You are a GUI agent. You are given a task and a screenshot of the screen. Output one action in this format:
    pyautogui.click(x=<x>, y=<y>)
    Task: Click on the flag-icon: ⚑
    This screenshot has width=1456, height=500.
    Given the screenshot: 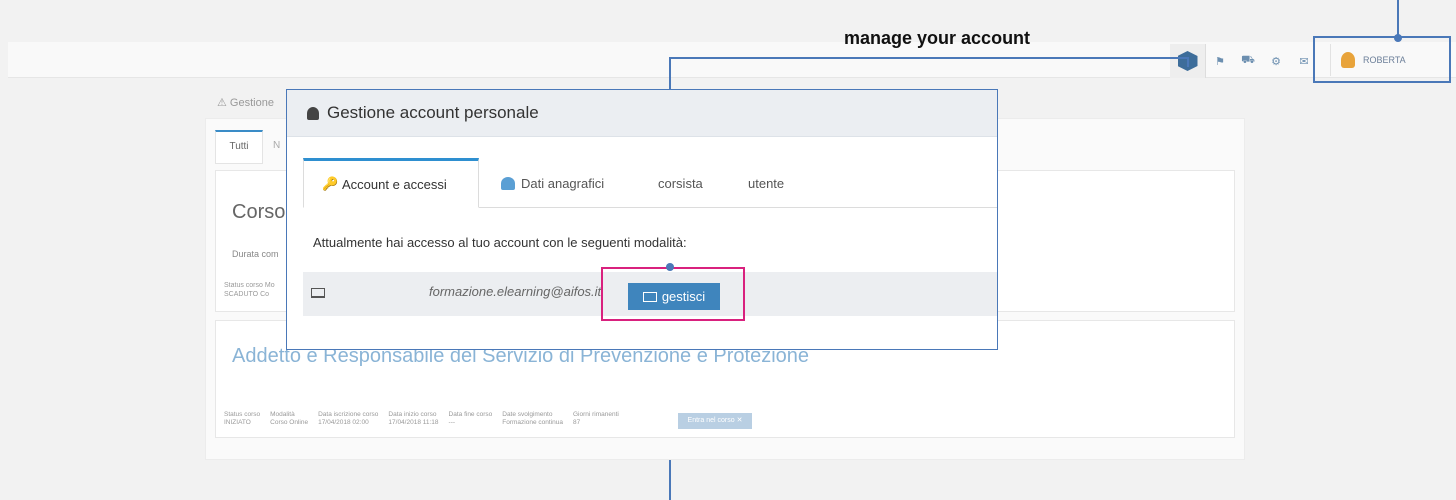 What is the action you would take?
    pyautogui.click(x=1220, y=61)
    